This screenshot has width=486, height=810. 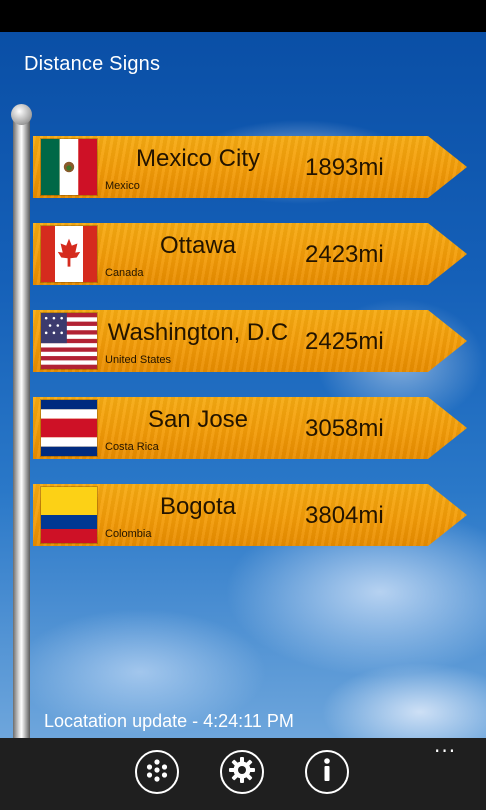 What do you see at coordinates (250, 254) in the screenshot?
I see `sign-ottawa: Ottawa Canada 2423mi` at bounding box center [250, 254].